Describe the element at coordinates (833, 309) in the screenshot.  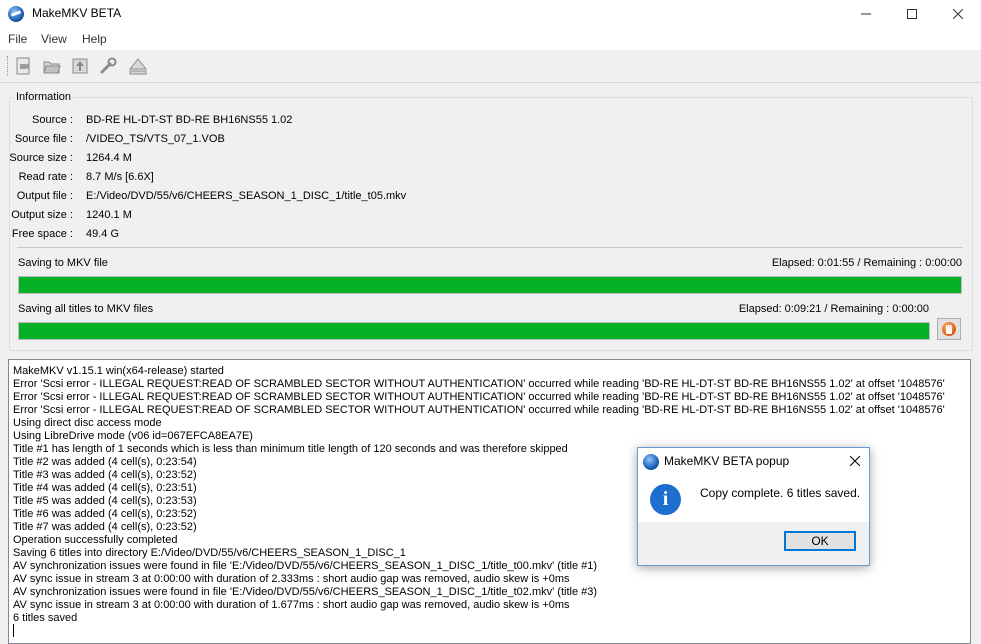
I see `total-progress-elapsed: Elapsed: 0:09:21 / Remaining : 0:00:00` at that location.